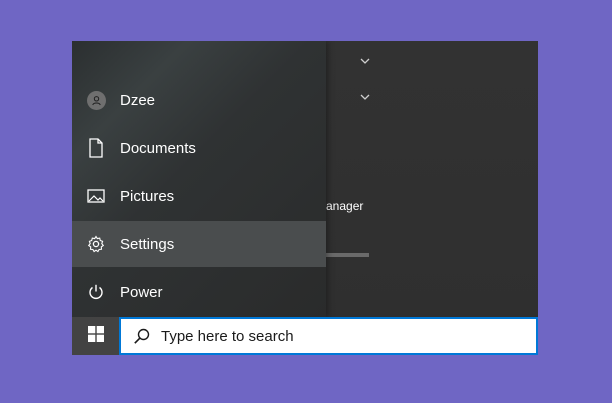 This screenshot has height=403, width=612. I want to click on menu-item-label: Documents, so click(158, 148).